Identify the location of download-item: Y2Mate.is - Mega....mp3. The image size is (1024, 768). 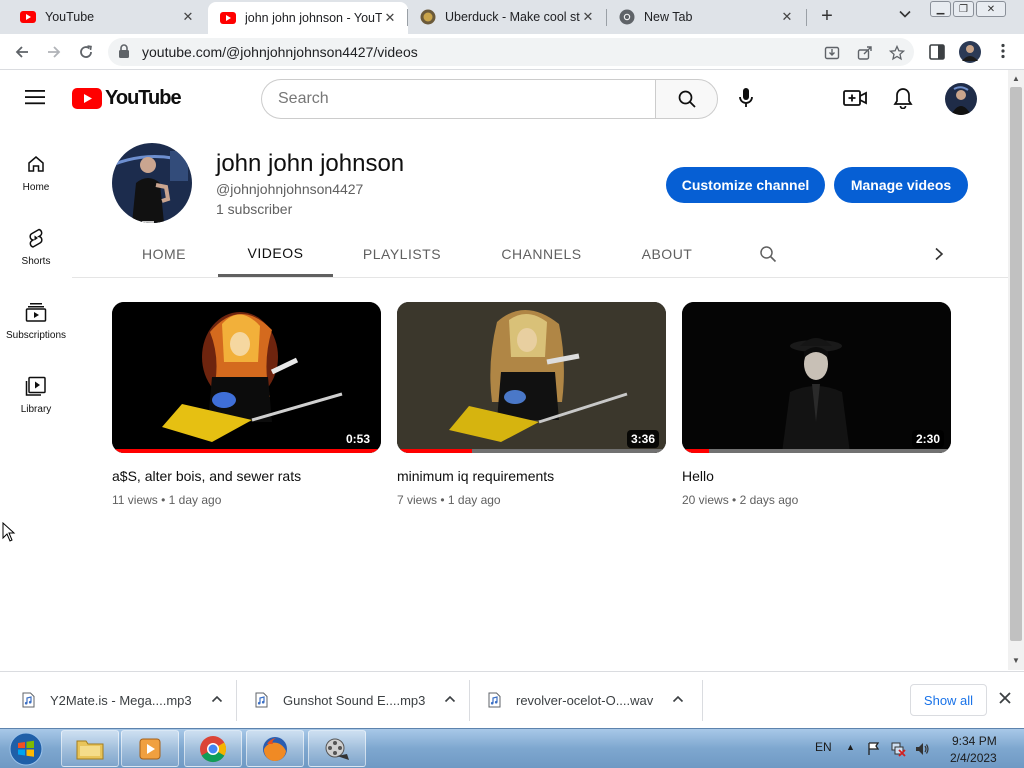
(124, 700).